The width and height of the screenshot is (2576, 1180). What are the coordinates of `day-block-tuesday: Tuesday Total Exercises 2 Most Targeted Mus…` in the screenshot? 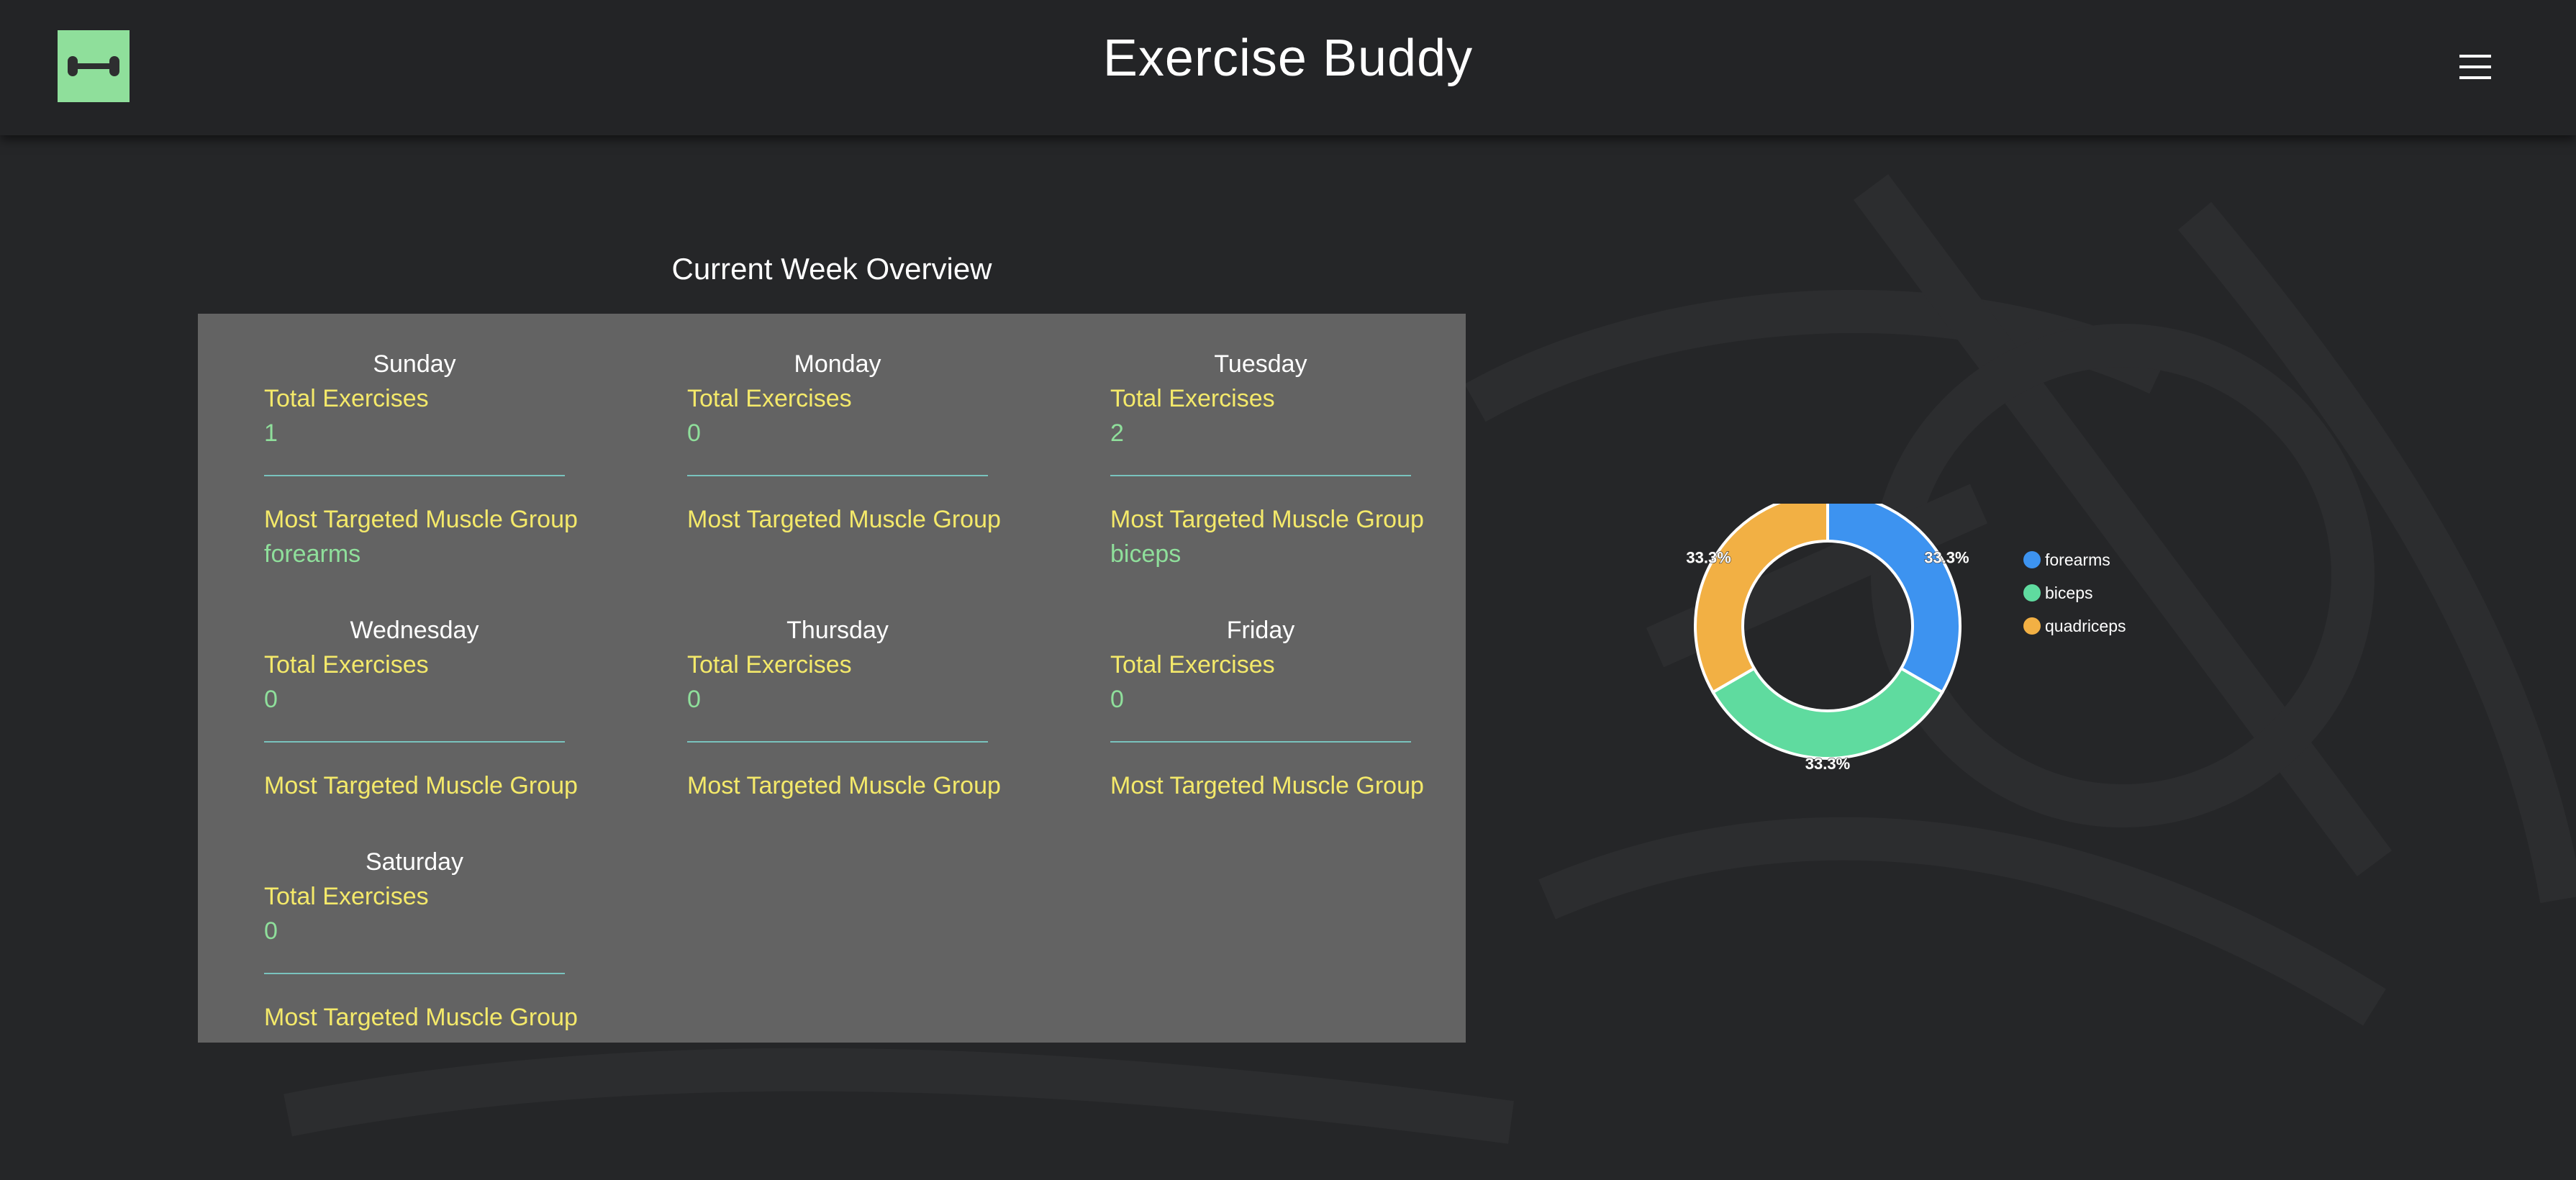 It's located at (1267, 459).